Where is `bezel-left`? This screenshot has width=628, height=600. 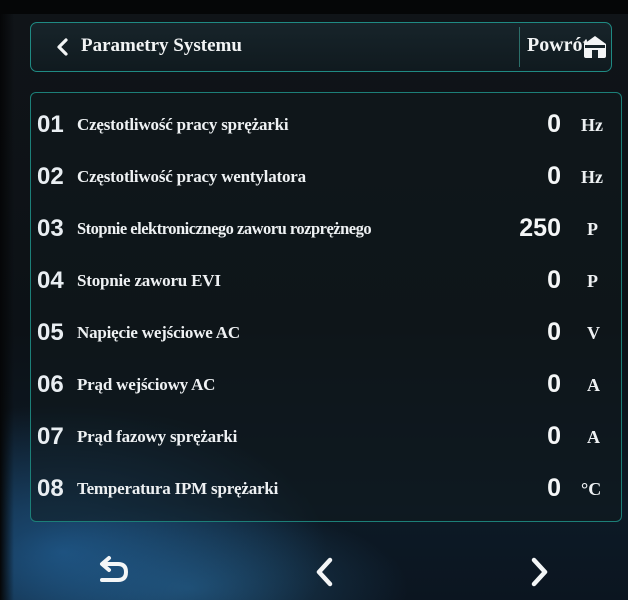
bezel-left is located at coordinates (7, 300).